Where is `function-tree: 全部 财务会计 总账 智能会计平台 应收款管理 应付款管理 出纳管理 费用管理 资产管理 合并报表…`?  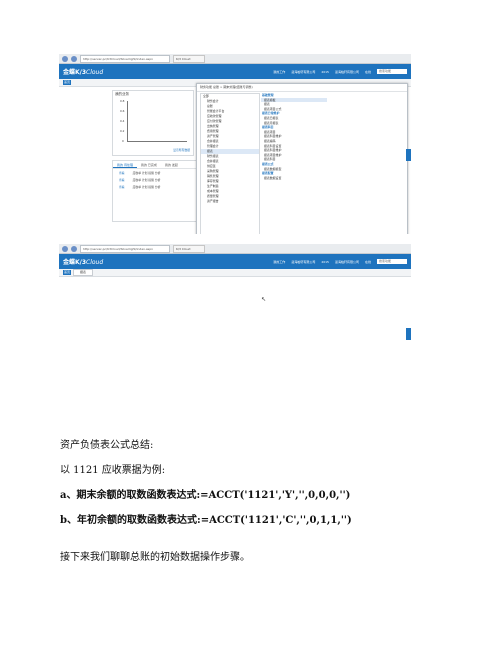 function-tree: 全部 财务会计 总账 智能会计平台 应收款管理 应付款管理 出纳管理 费用管理 资产管理 合并报表… is located at coordinates (230, 163).